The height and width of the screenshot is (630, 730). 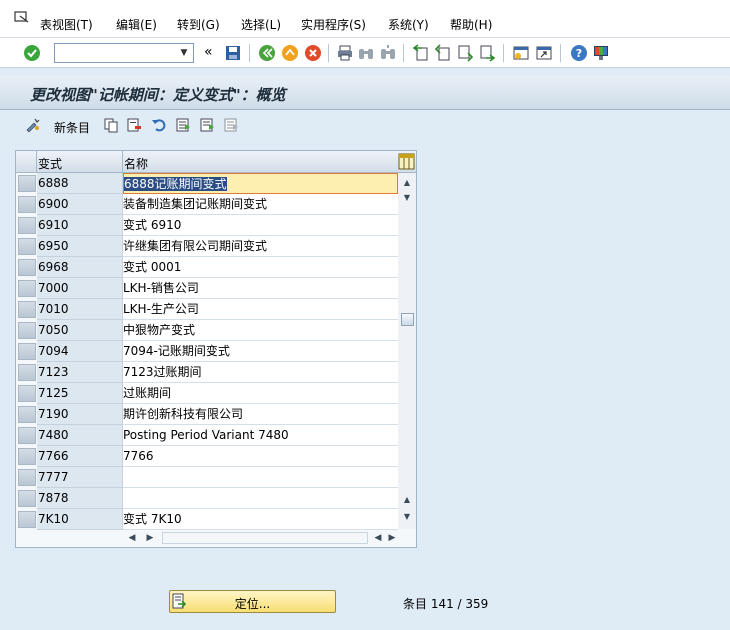 What do you see at coordinates (111, 125) in the screenshot?
I see `copy-icon` at bounding box center [111, 125].